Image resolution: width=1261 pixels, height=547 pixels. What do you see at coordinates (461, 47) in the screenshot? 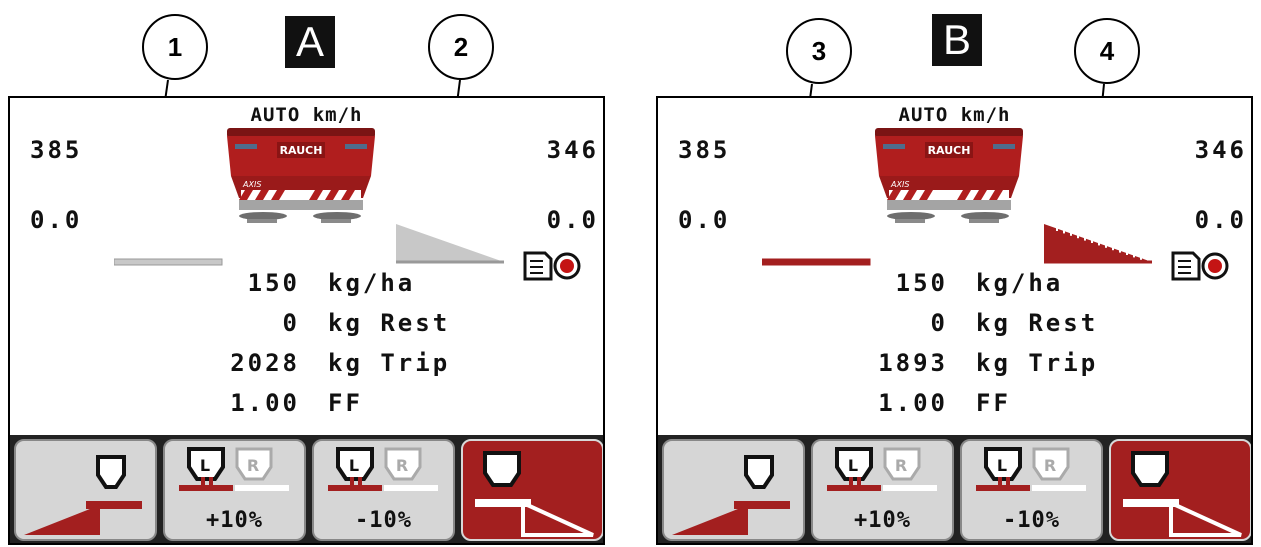
I see `callout-2: 2` at bounding box center [461, 47].